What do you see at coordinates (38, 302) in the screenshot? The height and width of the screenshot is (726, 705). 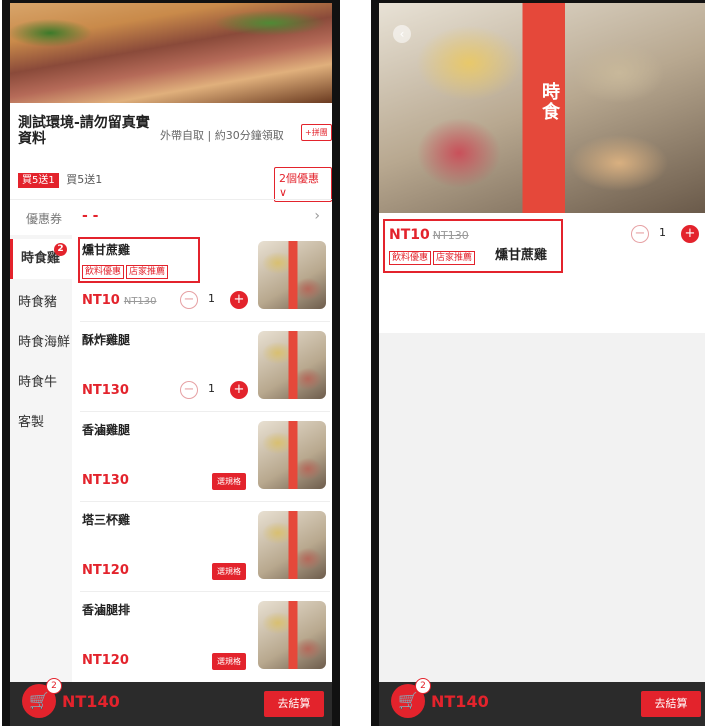 I see `sidebar-item-label: 時食豬` at bounding box center [38, 302].